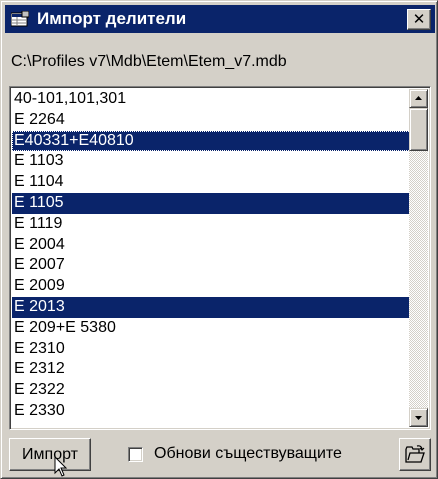  I want to click on list-item: E 2007, so click(211, 265).